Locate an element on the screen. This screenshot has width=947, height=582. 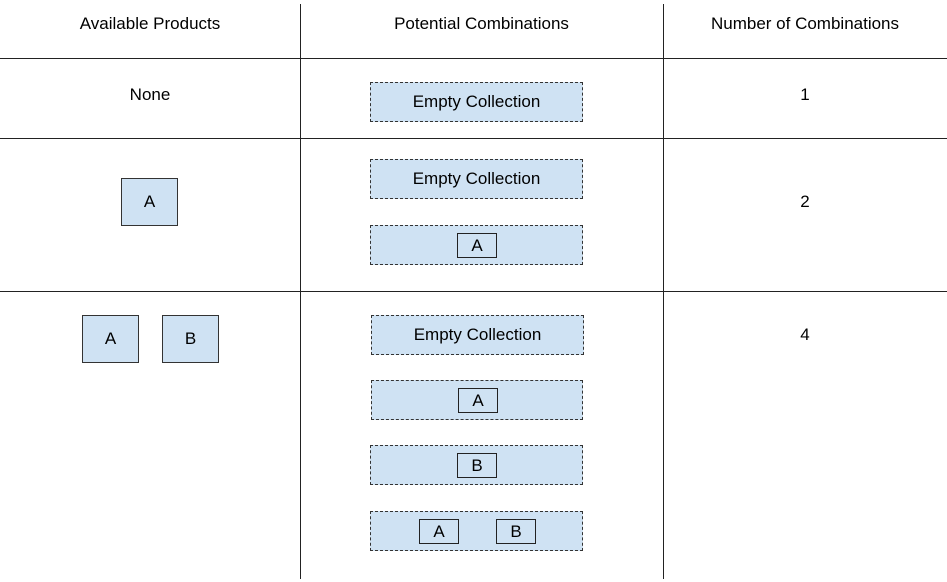
available-none: None is located at coordinates (150, 94).